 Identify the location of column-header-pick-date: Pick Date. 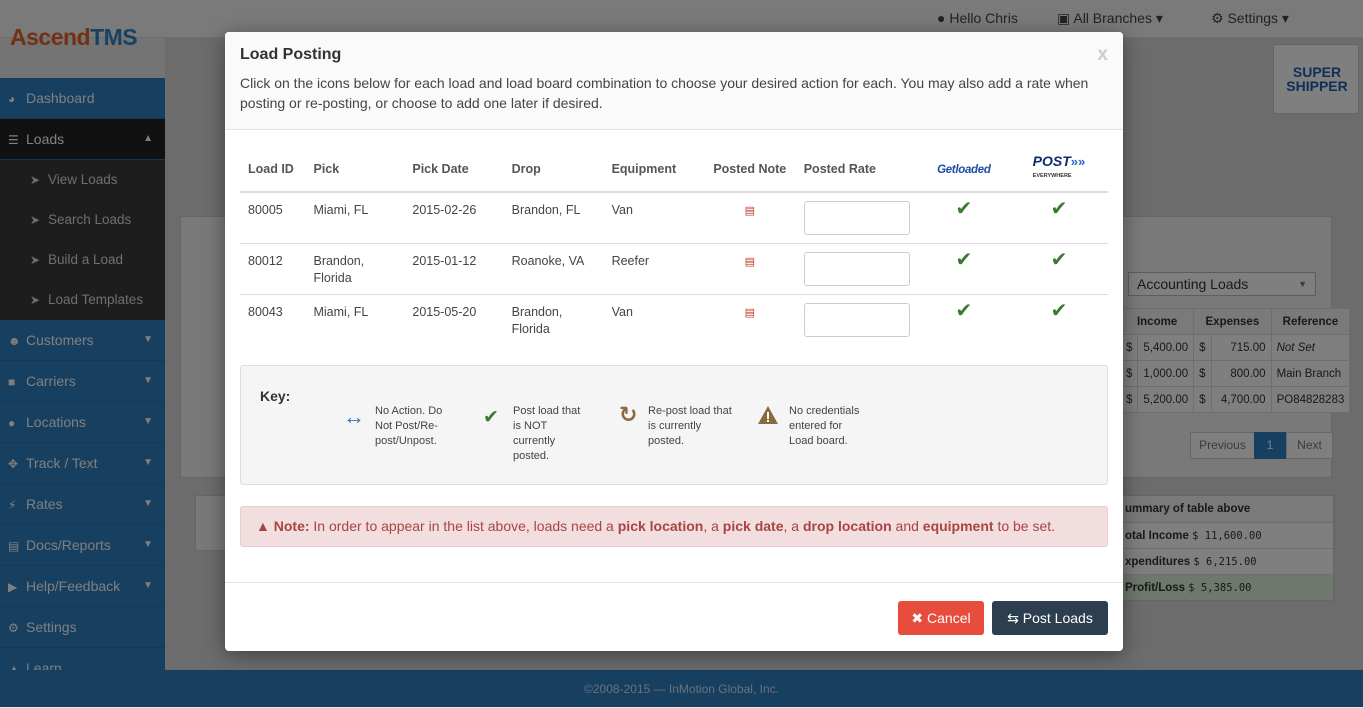
(454, 170).